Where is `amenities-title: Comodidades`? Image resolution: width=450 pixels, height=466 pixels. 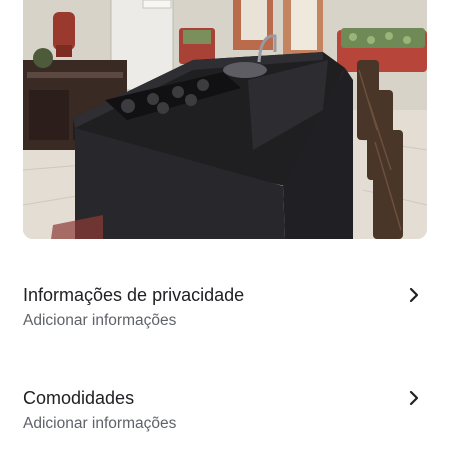 amenities-title: Comodidades is located at coordinates (79, 398).